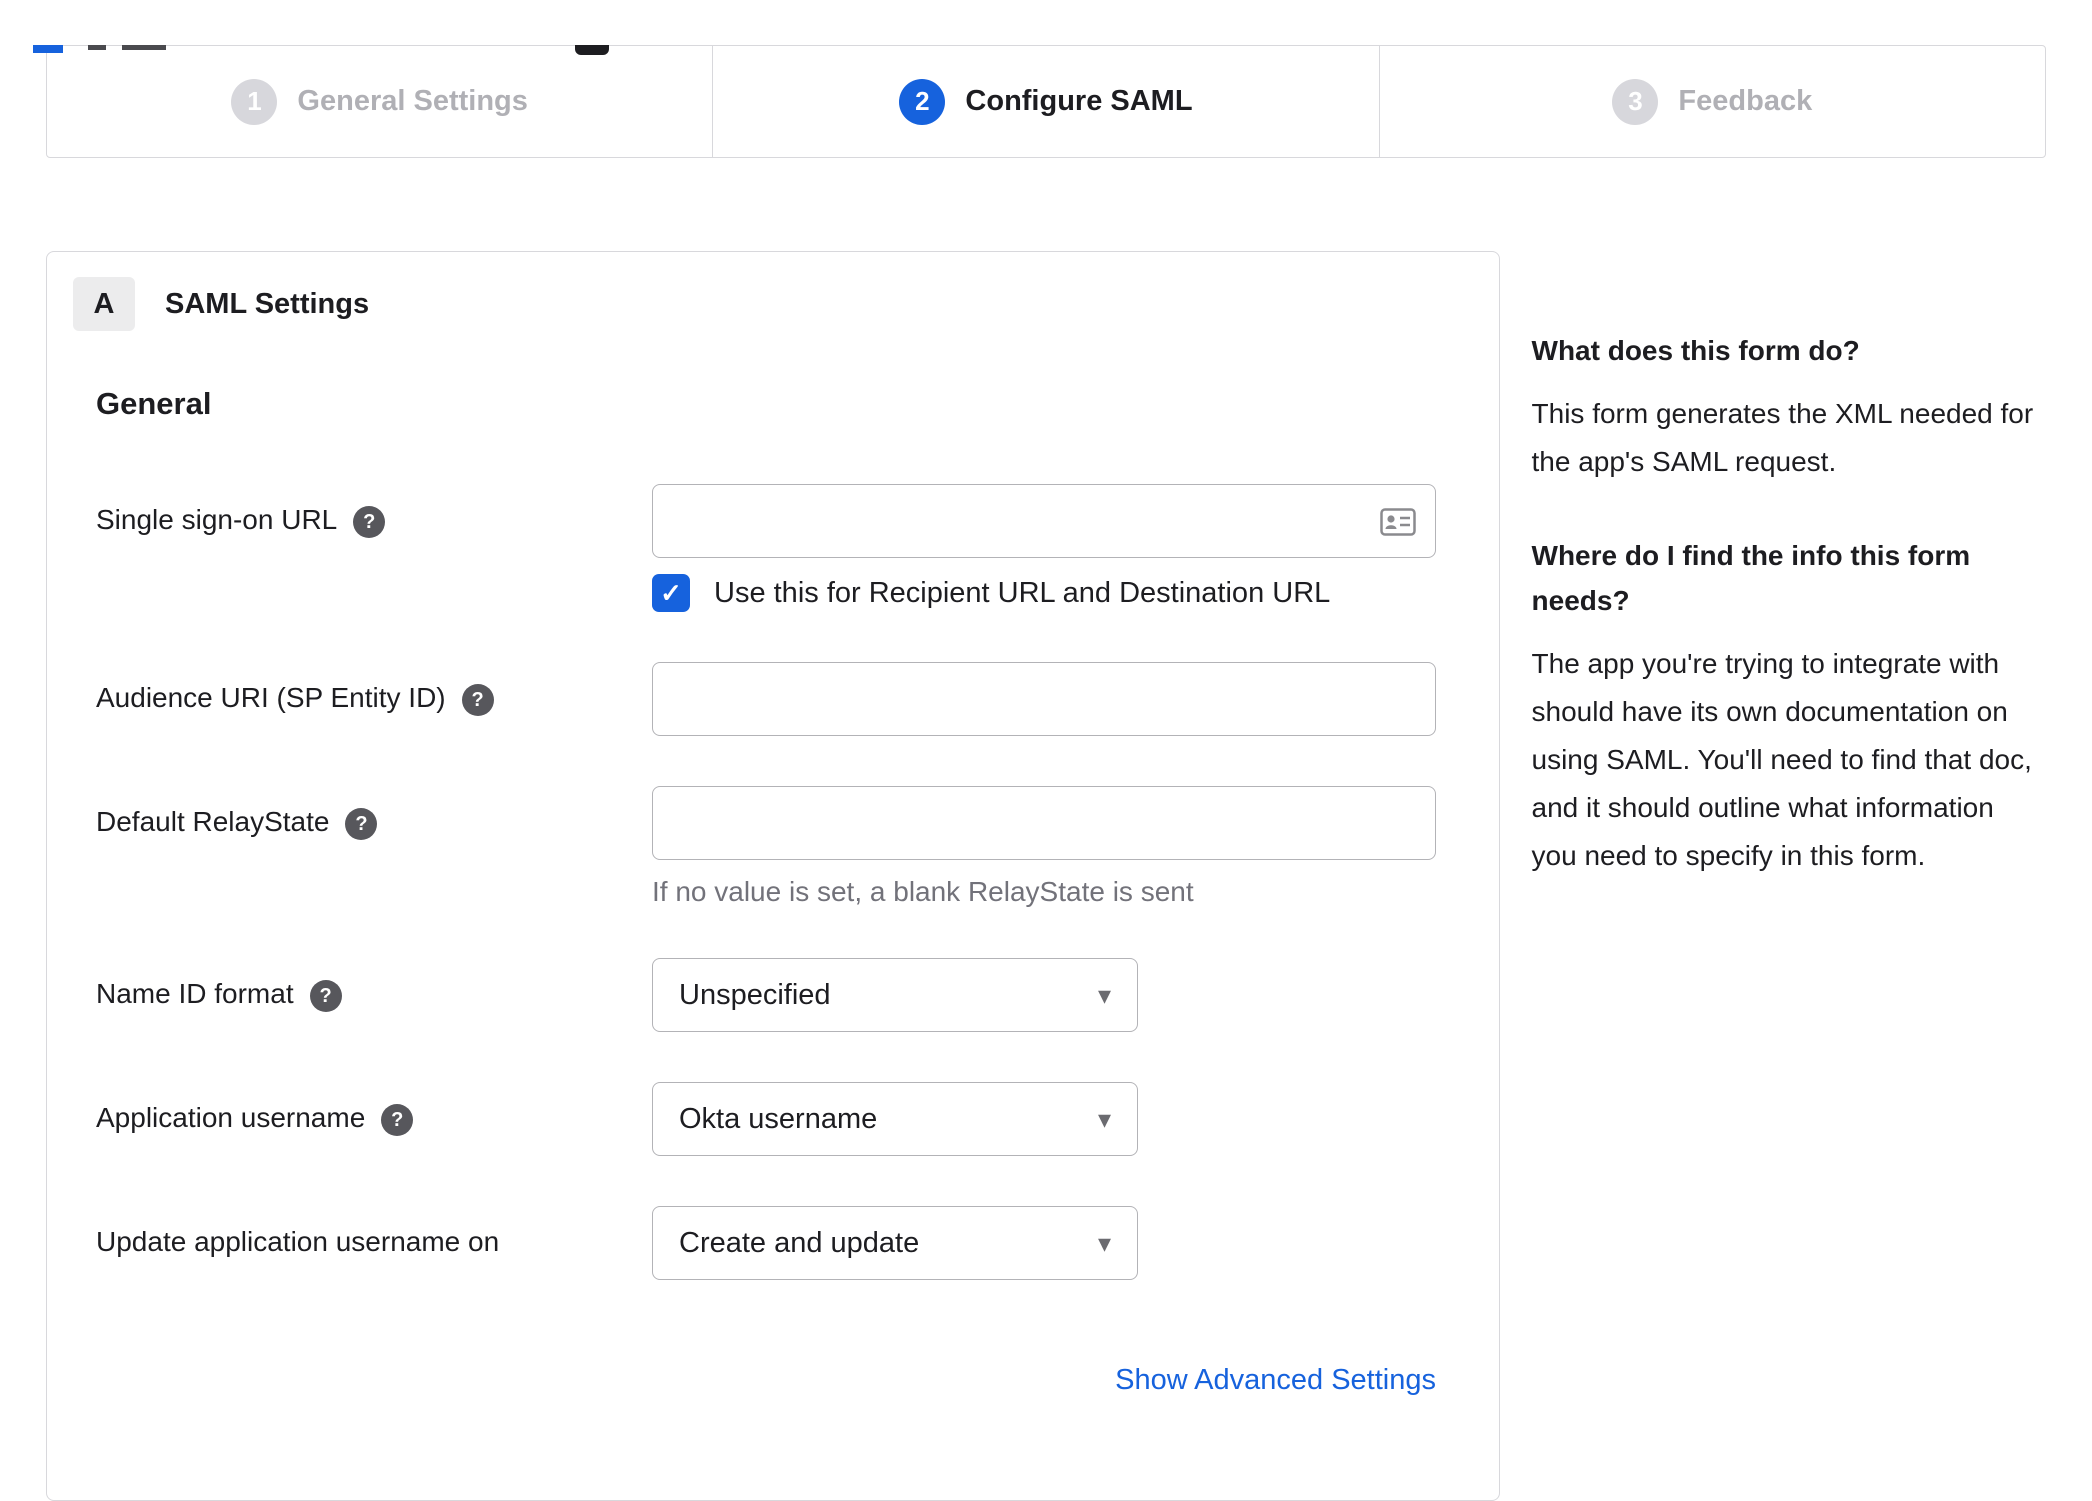 The width and height of the screenshot is (2092, 1501). I want to click on single-sign-on-url-input, so click(1044, 521).